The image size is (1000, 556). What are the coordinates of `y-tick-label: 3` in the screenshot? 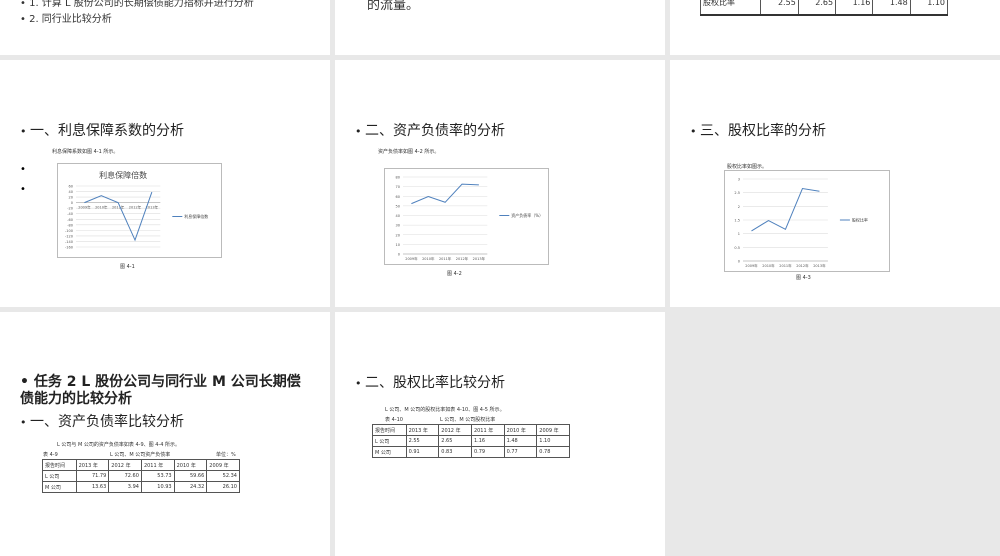 It's located at (739, 180).